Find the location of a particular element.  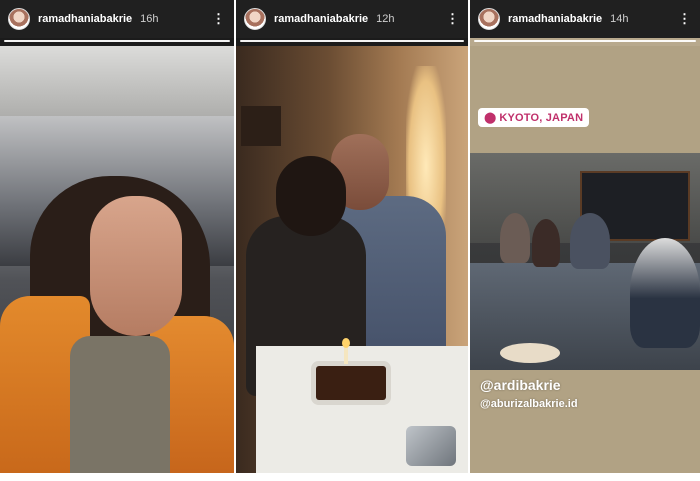

plate is located at coordinates (530, 353).